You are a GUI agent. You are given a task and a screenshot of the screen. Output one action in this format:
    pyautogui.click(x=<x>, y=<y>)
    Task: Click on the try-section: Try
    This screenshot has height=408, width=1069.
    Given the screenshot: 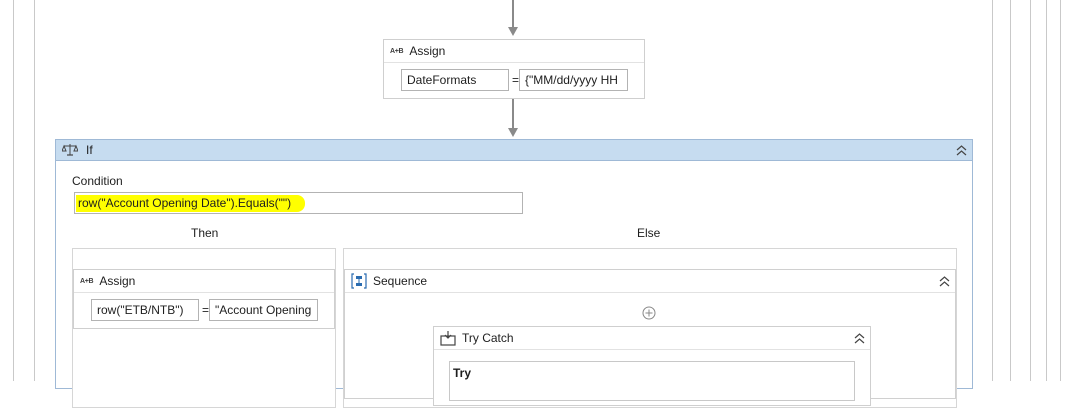 What is the action you would take?
    pyautogui.click(x=652, y=381)
    